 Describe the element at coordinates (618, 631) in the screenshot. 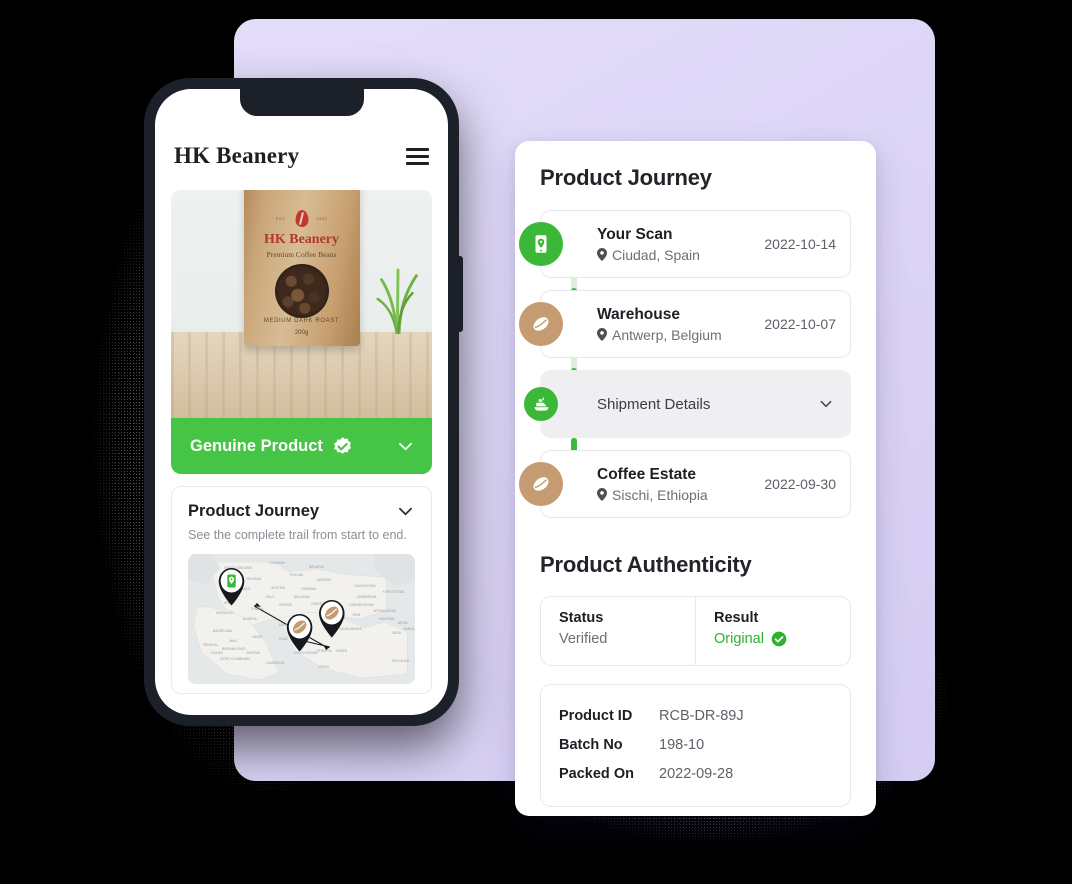

I see `authenticity-status-cell: Status Verified` at that location.